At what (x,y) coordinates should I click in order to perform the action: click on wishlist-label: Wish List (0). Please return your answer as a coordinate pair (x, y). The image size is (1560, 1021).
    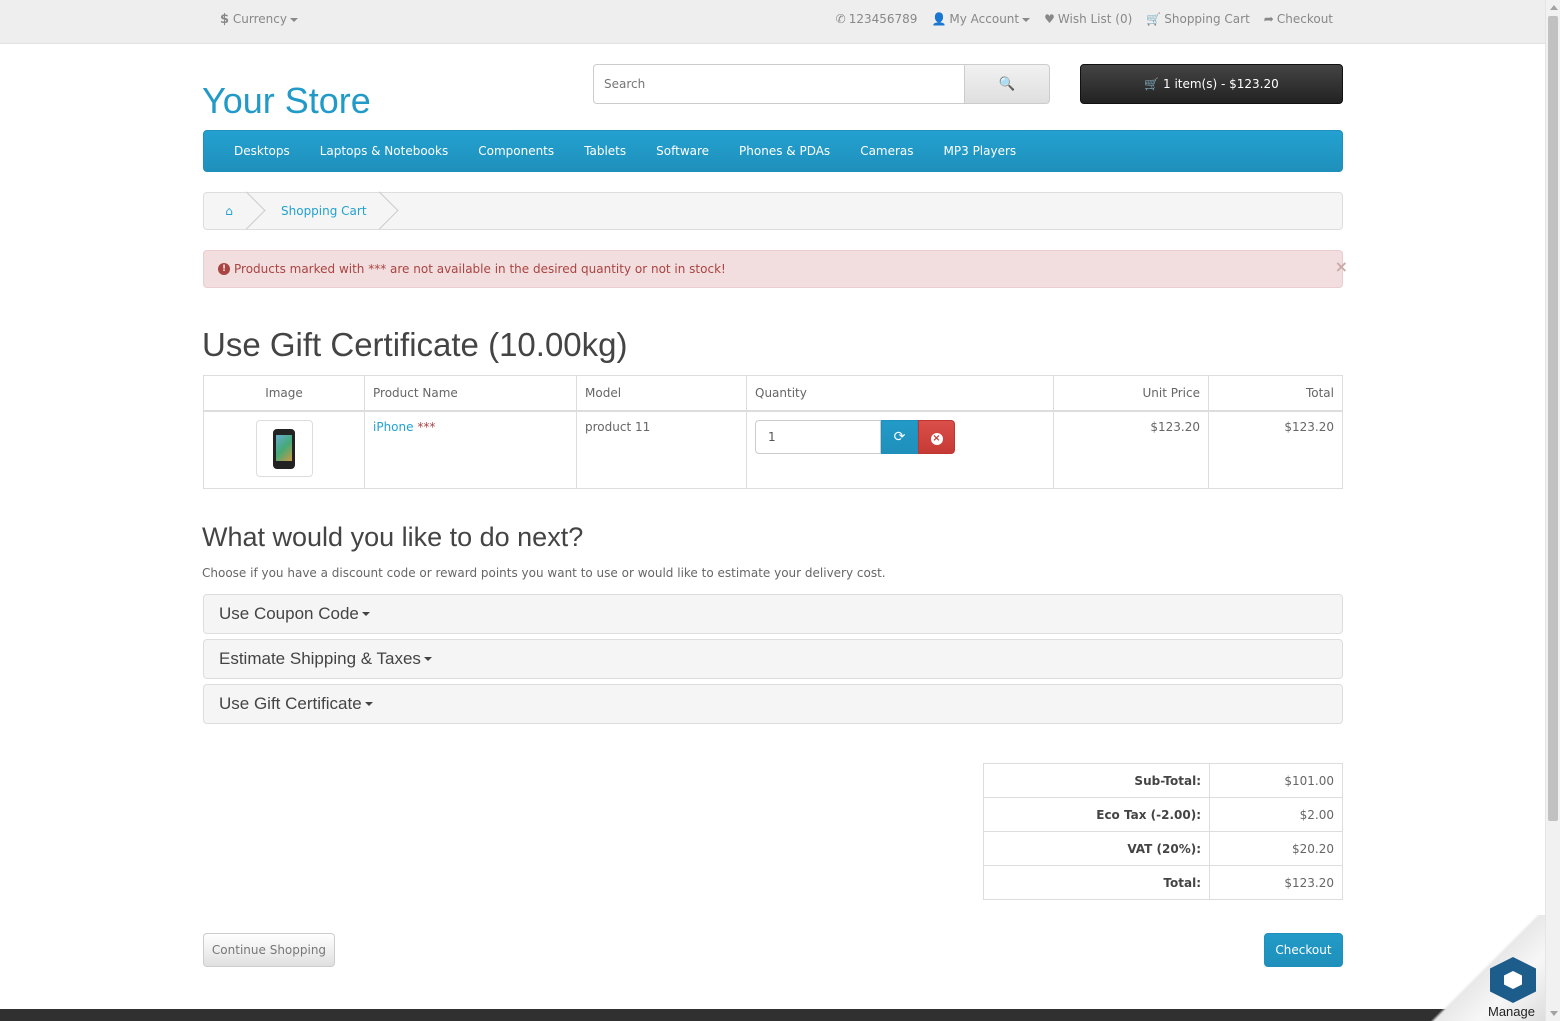
    Looking at the image, I should click on (1095, 19).